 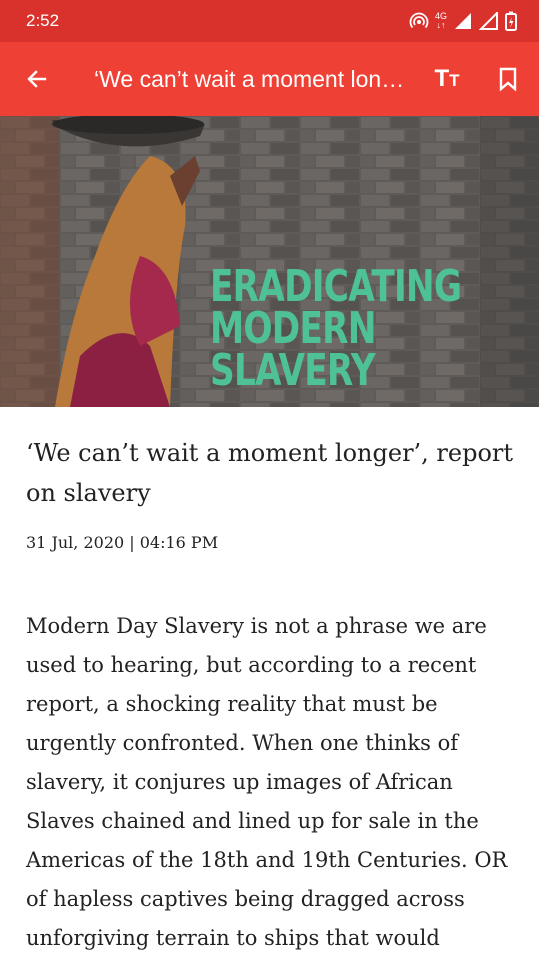 I want to click on network-4g-icon: 4G ↓↑, so click(x=440, y=20).